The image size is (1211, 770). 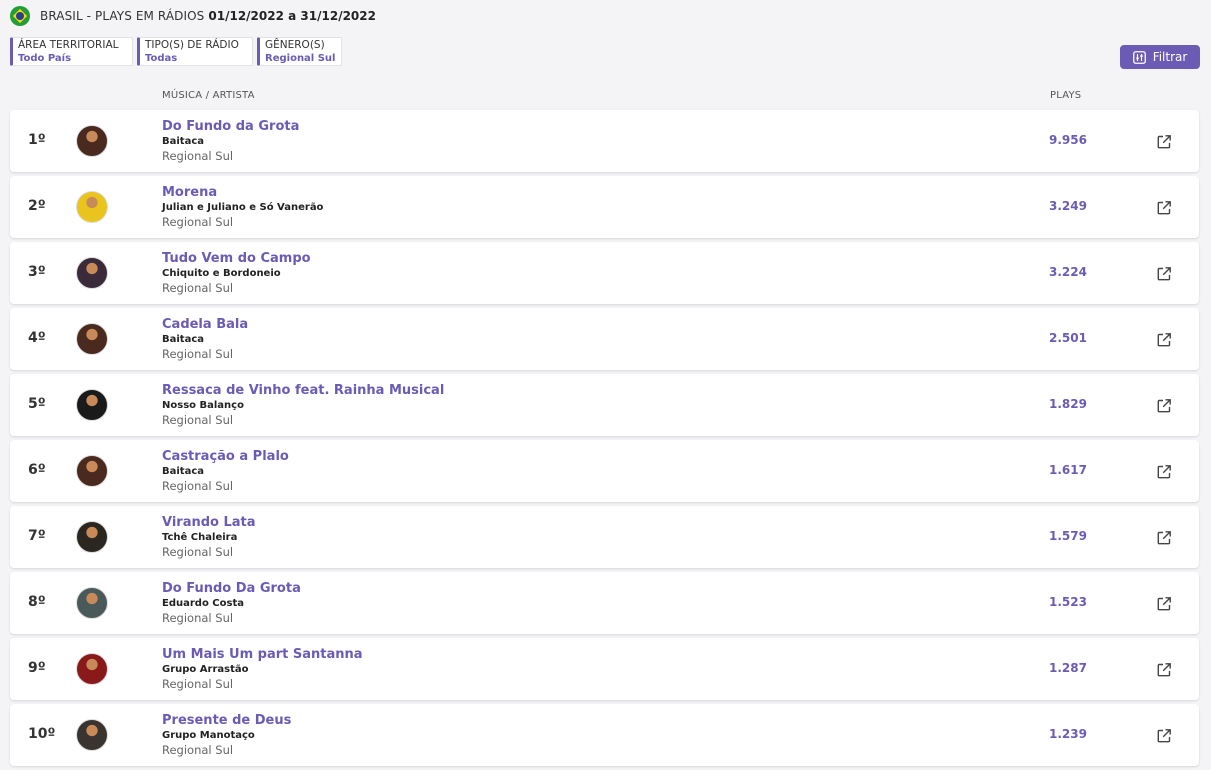 I want to click on page-title: BRASIL - PLAYS EM RÁDIOS, so click(x=122, y=16).